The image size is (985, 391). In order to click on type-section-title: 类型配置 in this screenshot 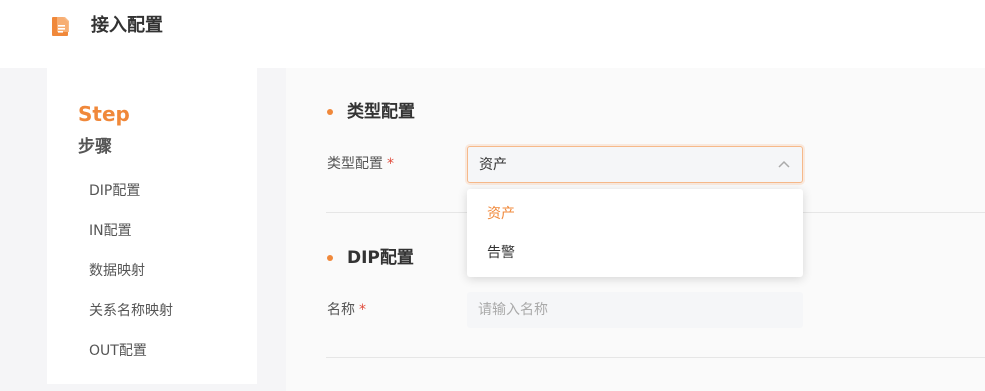, I will do `click(381, 112)`.